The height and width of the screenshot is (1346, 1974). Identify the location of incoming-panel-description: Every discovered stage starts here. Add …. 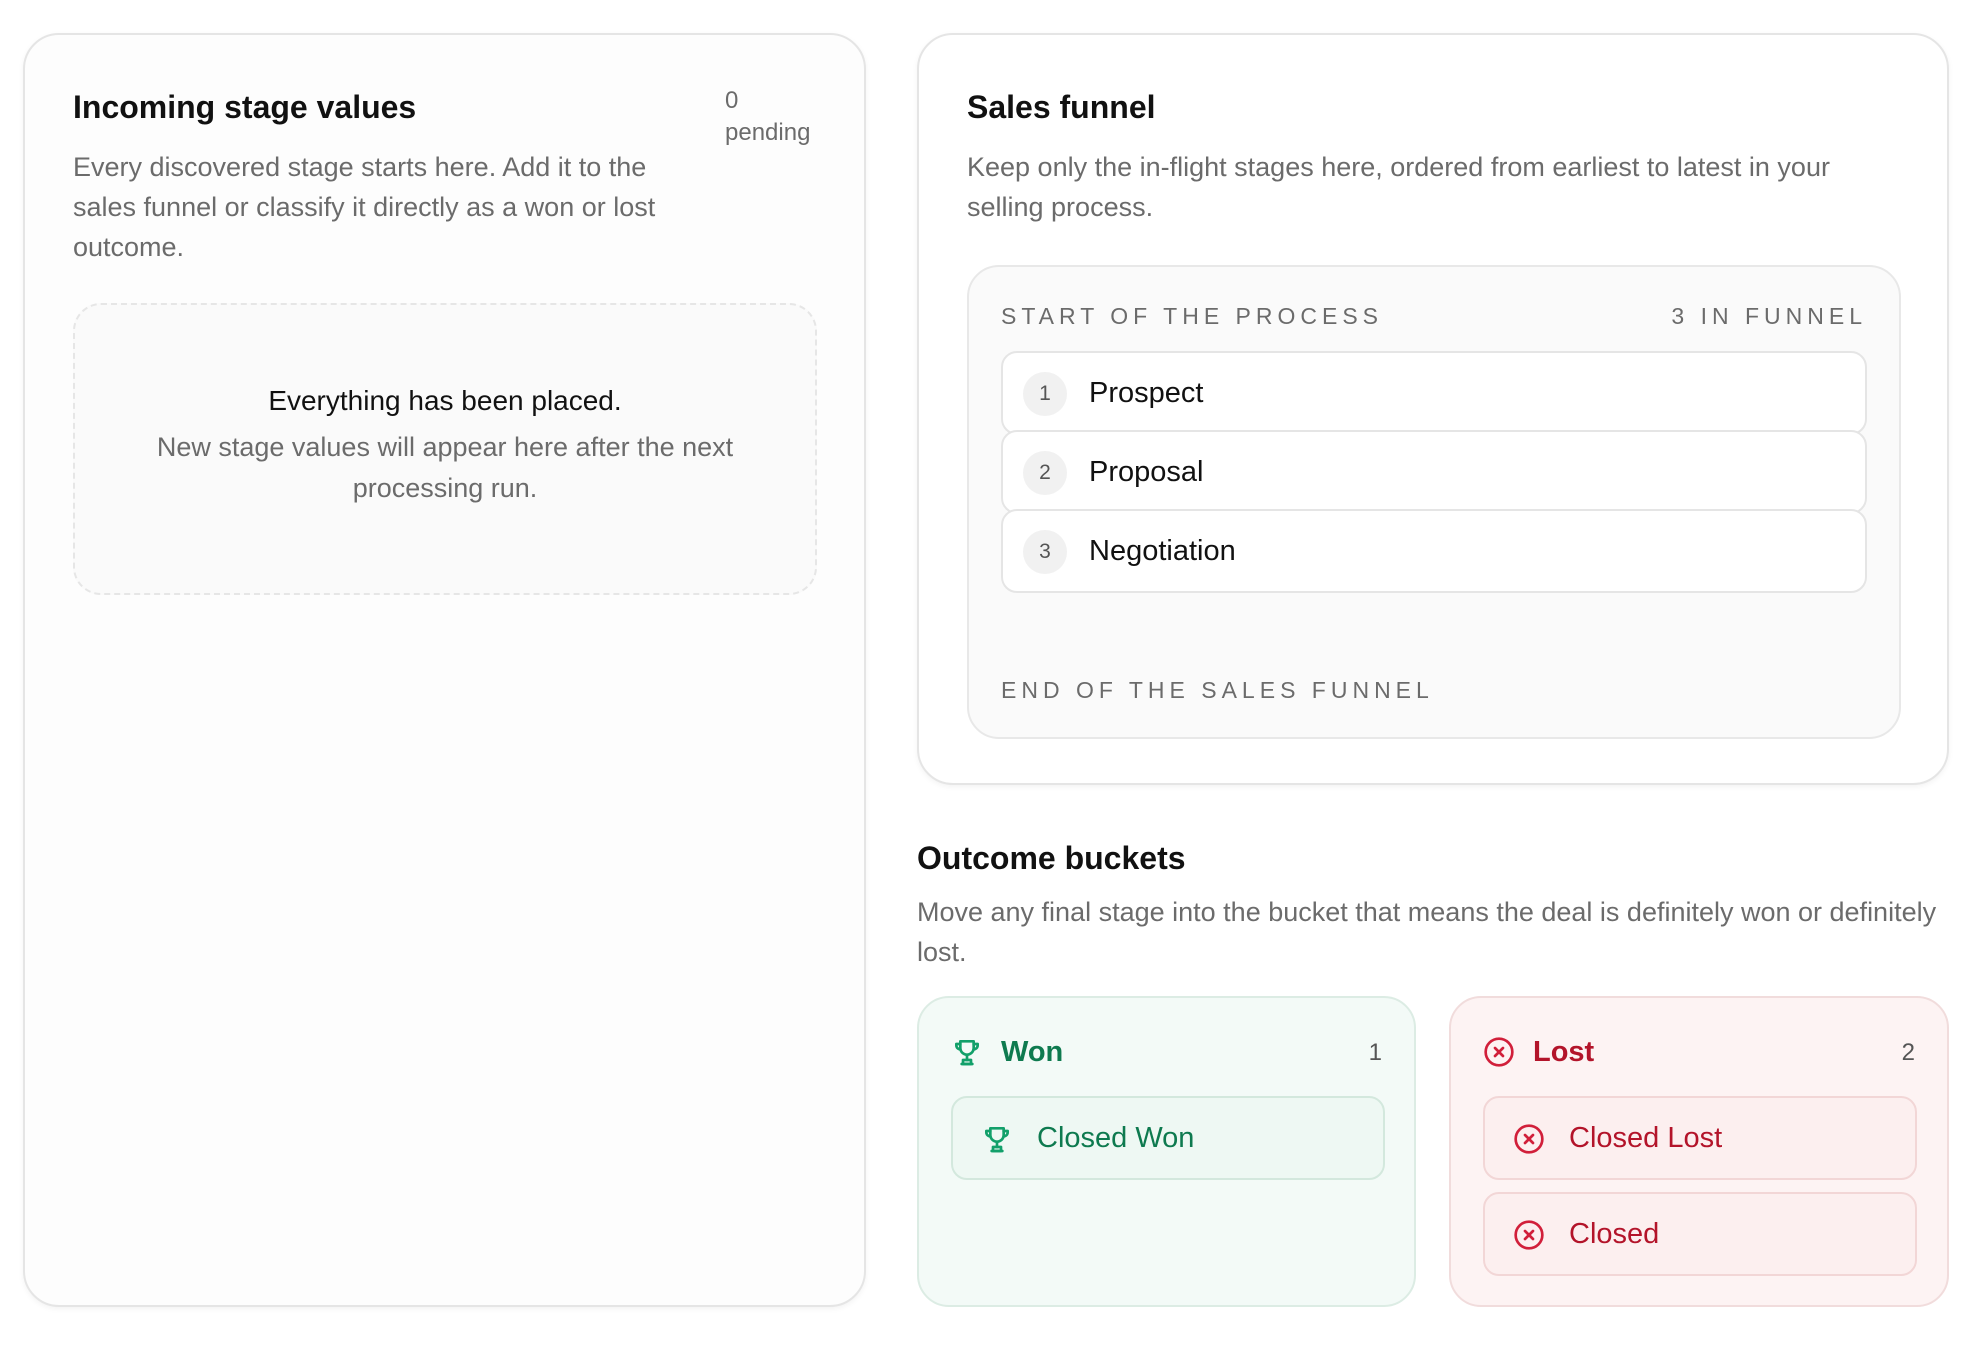
(364, 207).